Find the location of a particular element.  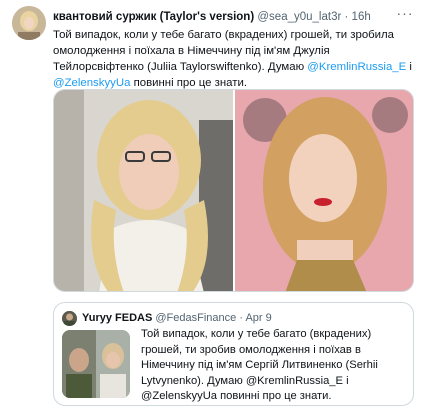

quoted-date: Apr 9 is located at coordinates (258, 318).